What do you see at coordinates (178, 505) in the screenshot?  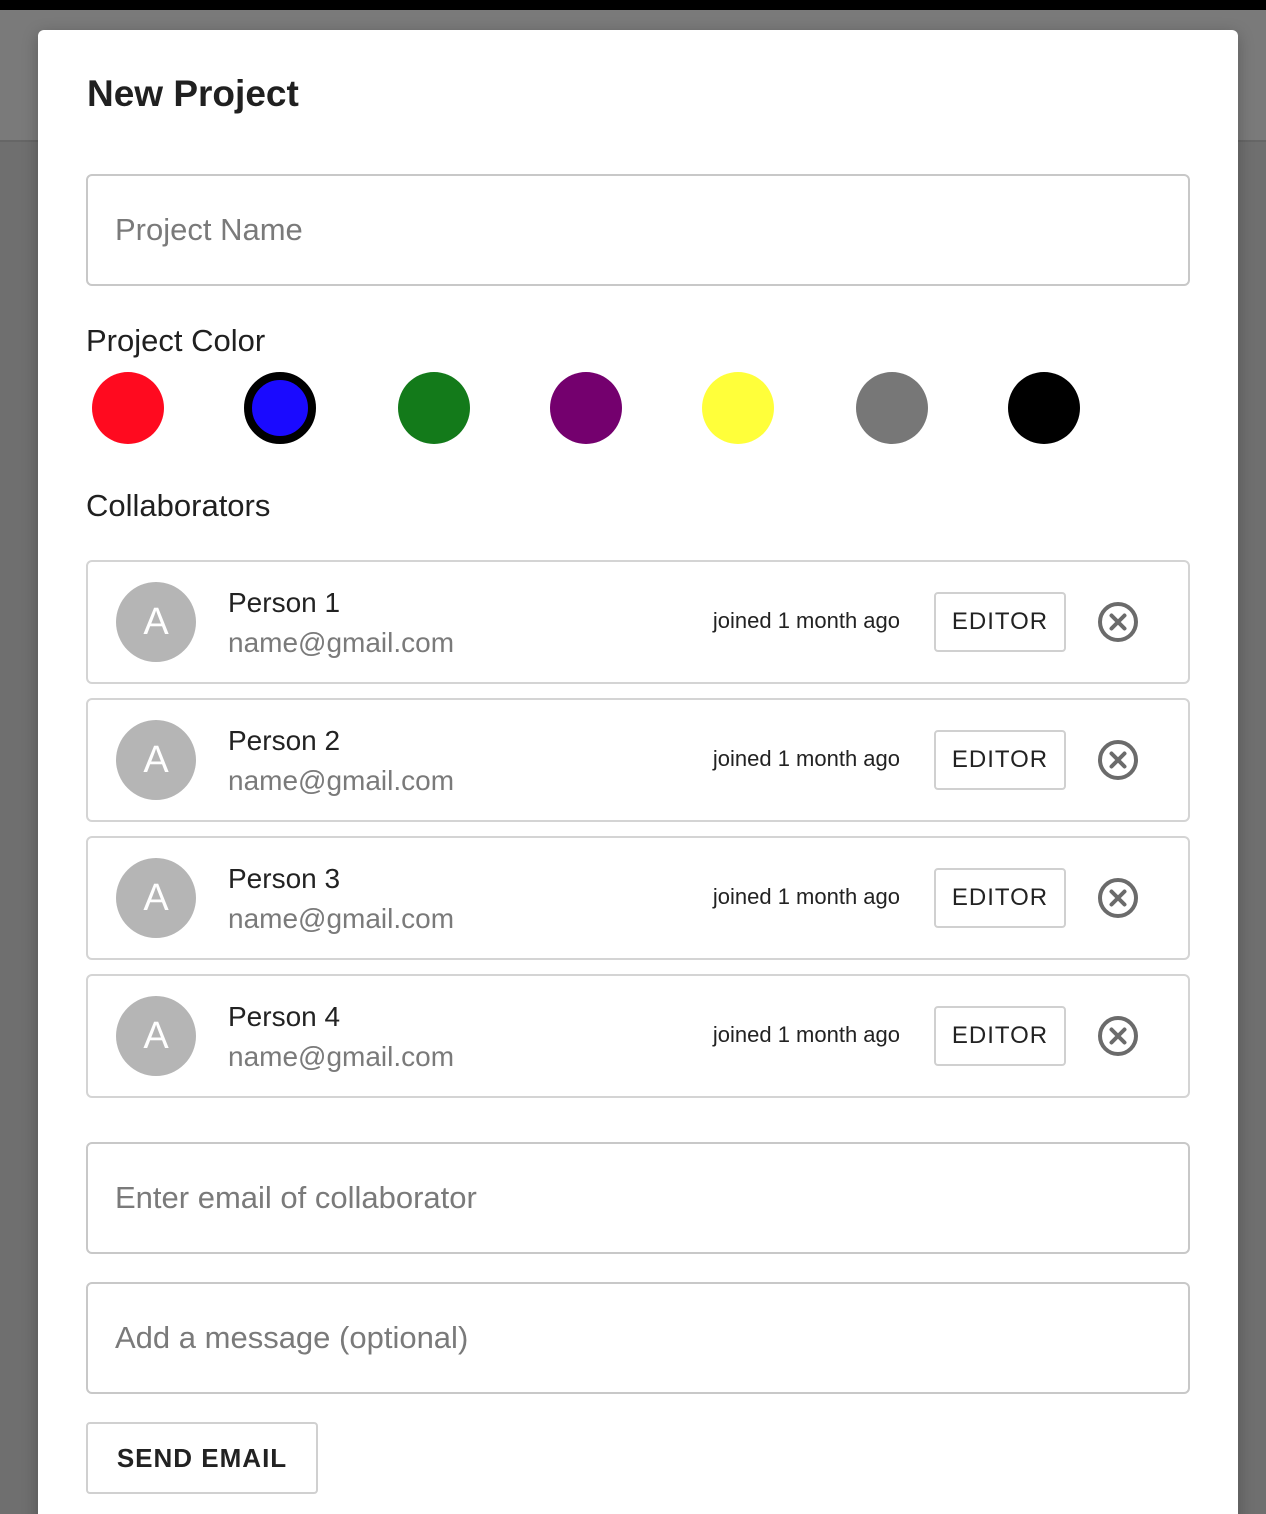 I see `collaborators-label: Collaborators` at bounding box center [178, 505].